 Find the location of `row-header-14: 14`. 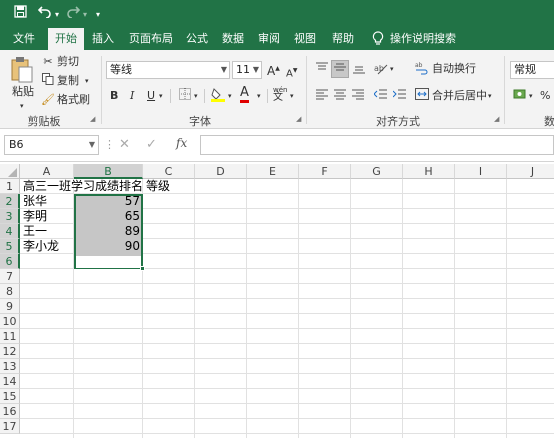

row-header-14: 14 is located at coordinates (10, 381).